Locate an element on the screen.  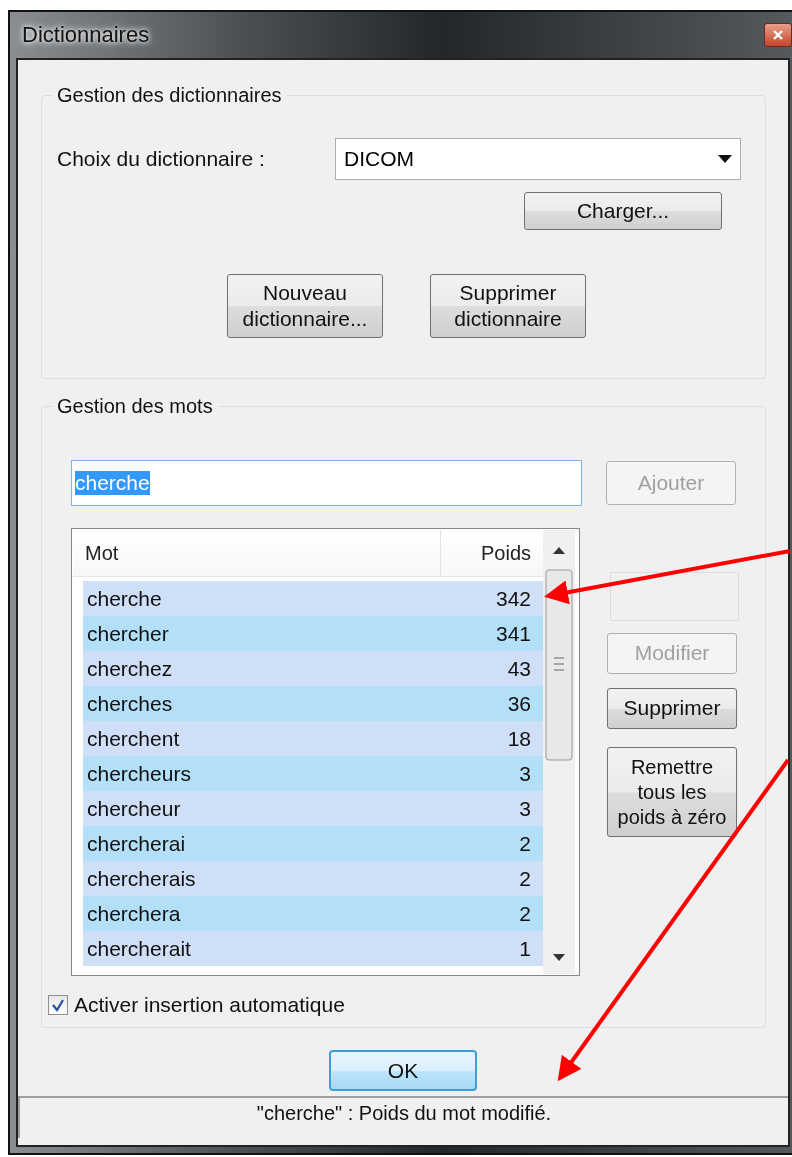
word-cell-text: chercherais is located at coordinates (141, 878).